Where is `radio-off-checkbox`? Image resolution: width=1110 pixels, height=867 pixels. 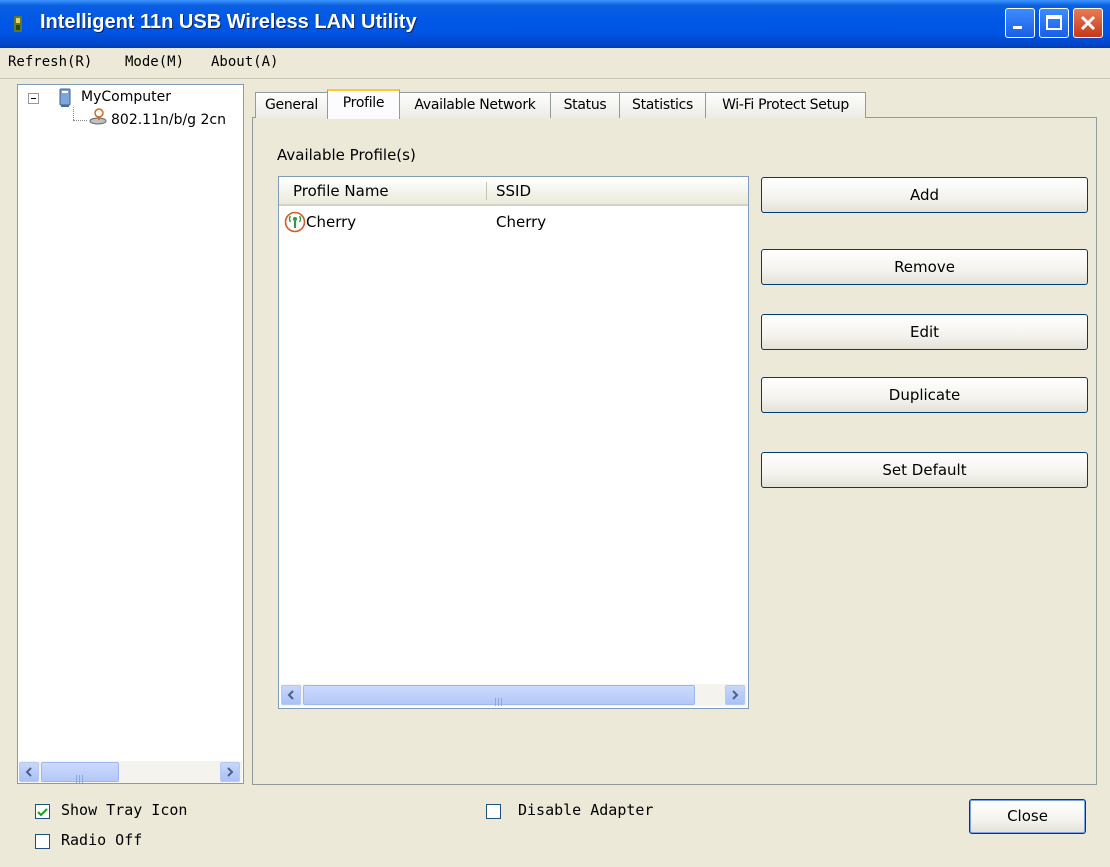 radio-off-checkbox is located at coordinates (42, 841).